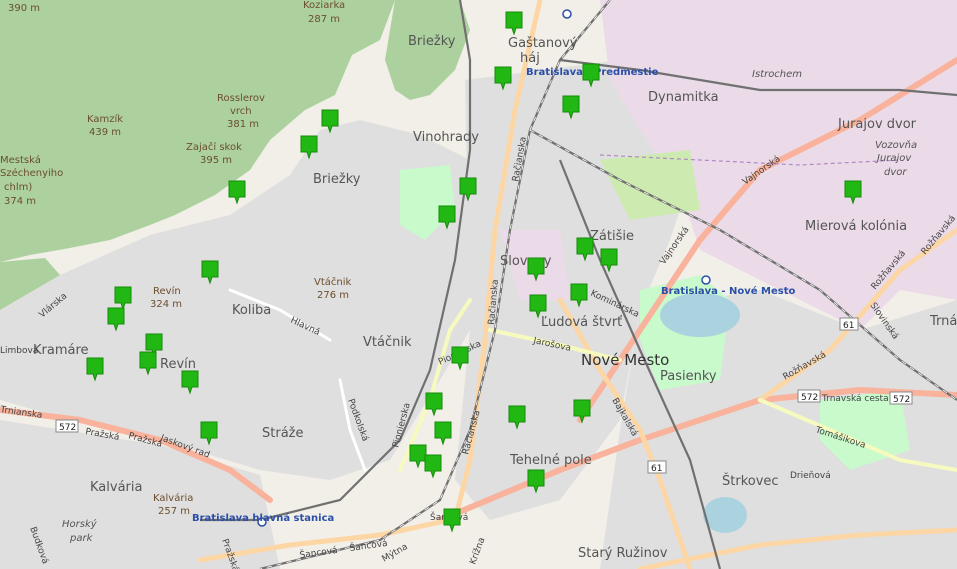 This screenshot has width=957, height=569. What do you see at coordinates (105, 119) in the screenshot?
I see `peak-label: Kamzík` at bounding box center [105, 119].